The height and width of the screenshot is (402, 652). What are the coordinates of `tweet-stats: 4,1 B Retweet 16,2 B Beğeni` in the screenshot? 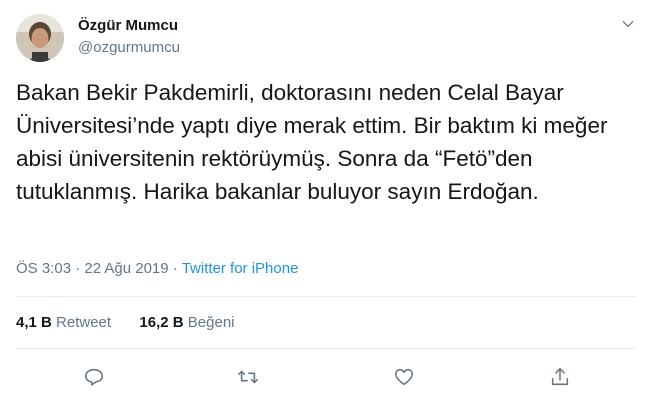 It's located at (125, 323).